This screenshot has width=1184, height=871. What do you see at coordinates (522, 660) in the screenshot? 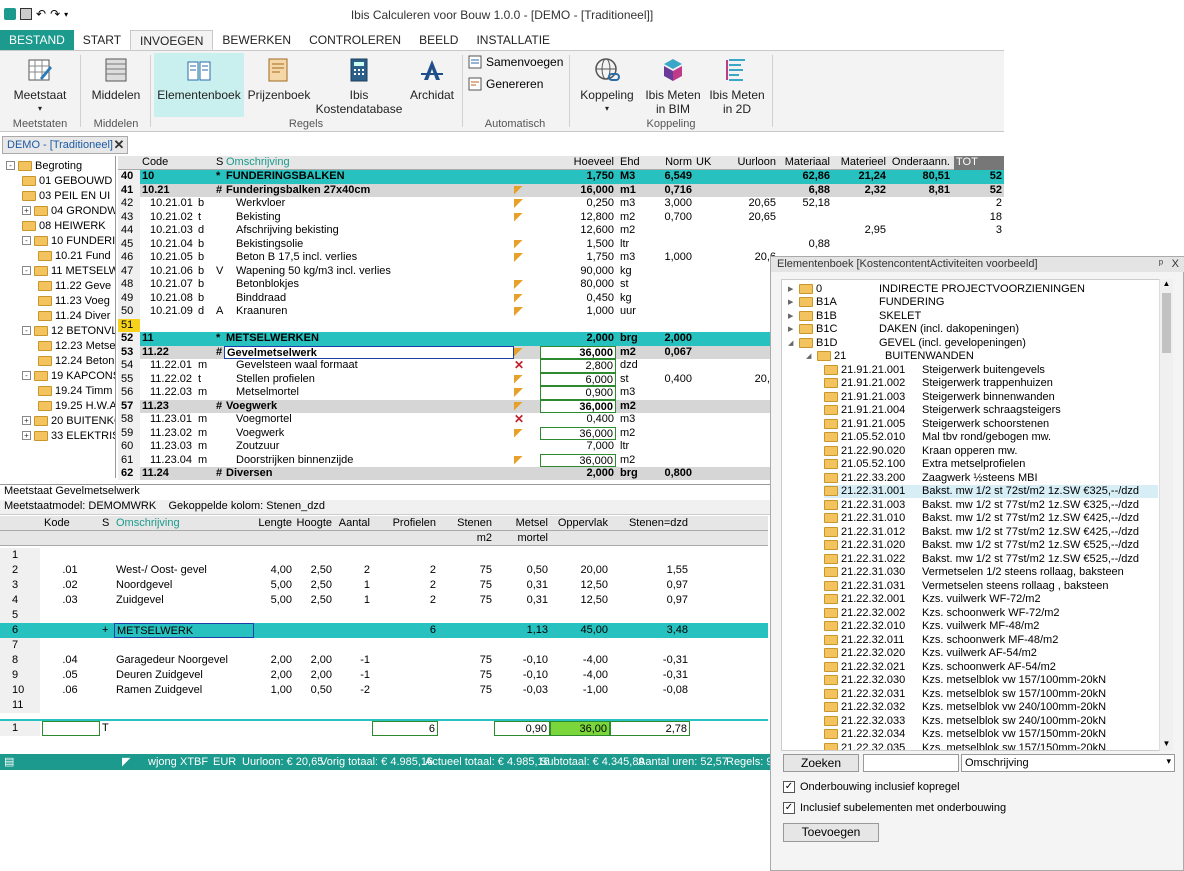
I see `cell-me: -0,10` at bounding box center [522, 660].